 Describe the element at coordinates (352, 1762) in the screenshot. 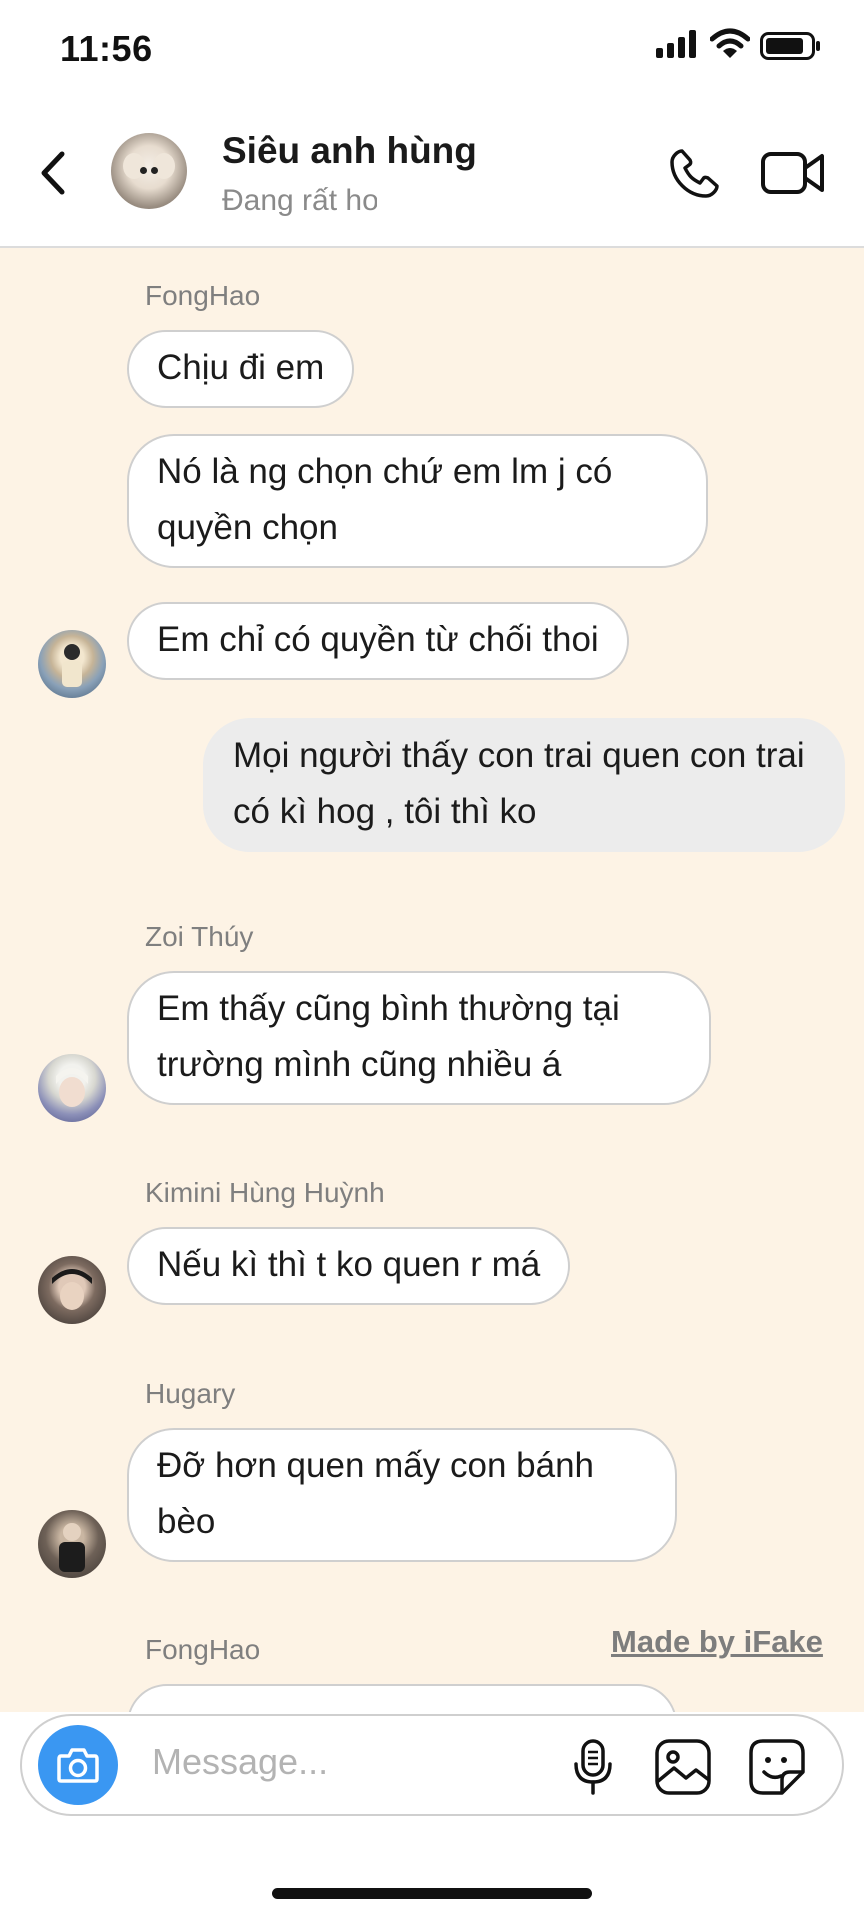

I see `message-input` at that location.